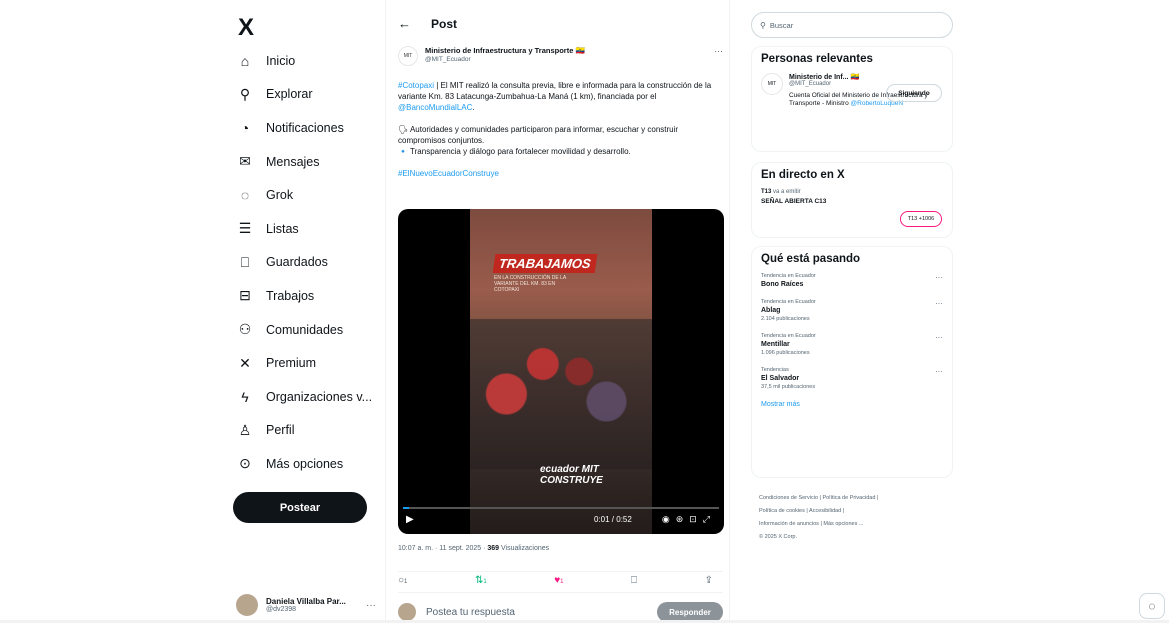 The height and width of the screenshot is (623, 1169). Describe the element at coordinates (696, 519) in the screenshot. I see `pip-icon: ⊡` at that location.